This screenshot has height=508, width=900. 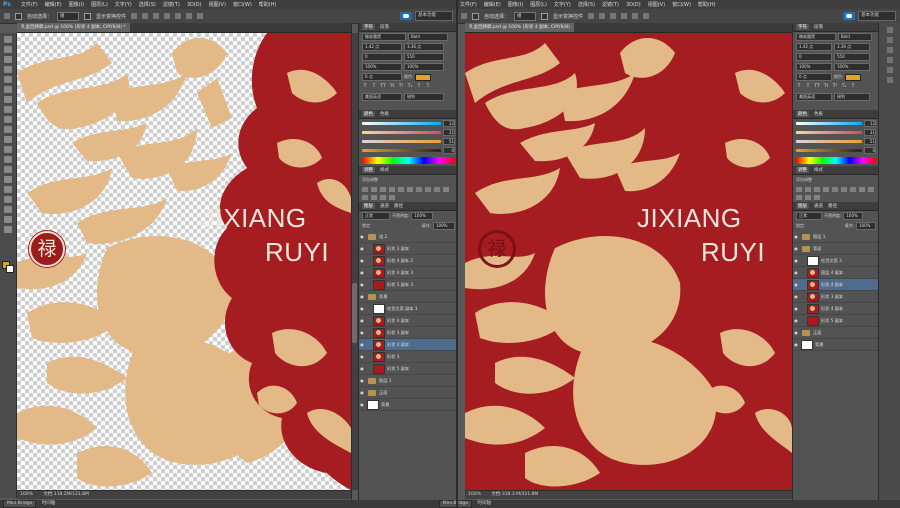 I want to click on pen-tool-icon, so click(x=8, y=179).